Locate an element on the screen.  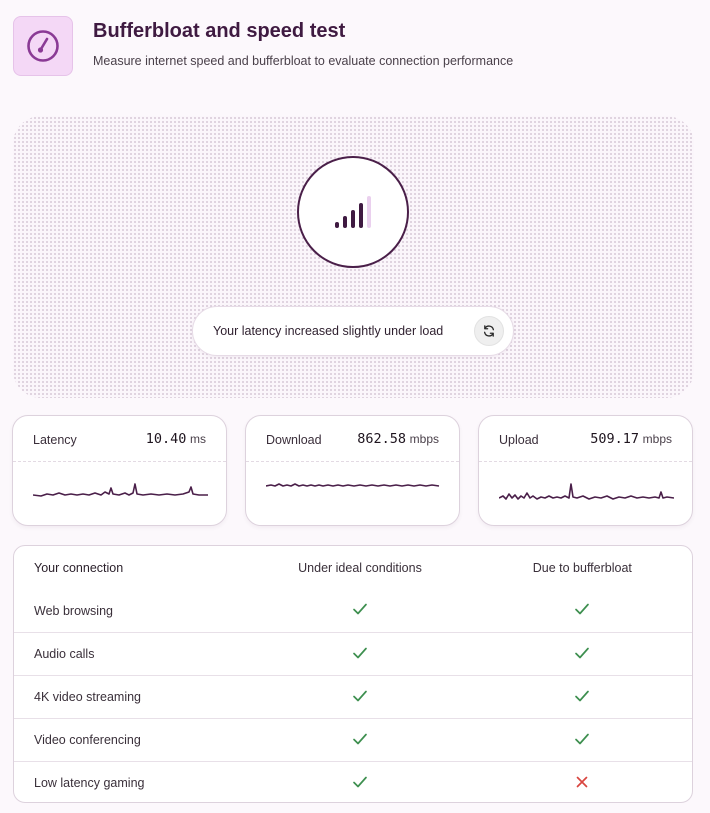
download-label: Download is located at coordinates (294, 440).